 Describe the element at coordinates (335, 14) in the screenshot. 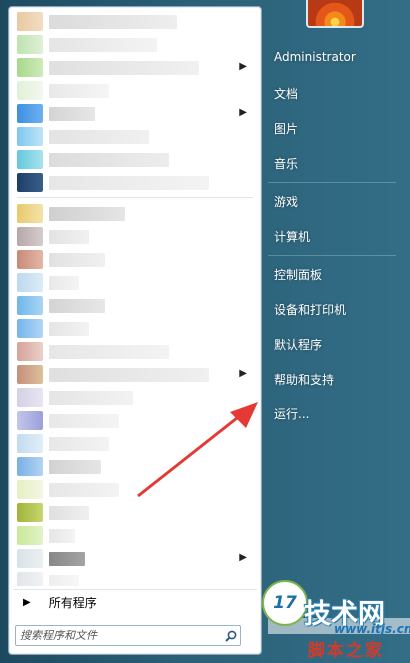

I see `user-picture-icon` at that location.